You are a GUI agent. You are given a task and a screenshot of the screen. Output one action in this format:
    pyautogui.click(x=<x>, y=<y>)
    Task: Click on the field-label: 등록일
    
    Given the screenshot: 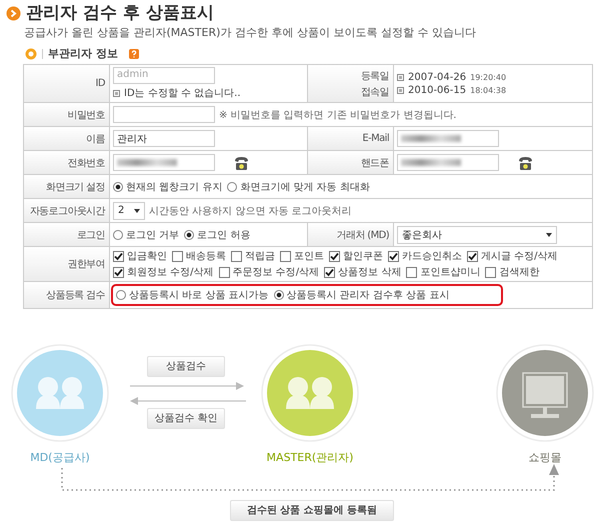 What is the action you would take?
    pyautogui.click(x=374, y=76)
    